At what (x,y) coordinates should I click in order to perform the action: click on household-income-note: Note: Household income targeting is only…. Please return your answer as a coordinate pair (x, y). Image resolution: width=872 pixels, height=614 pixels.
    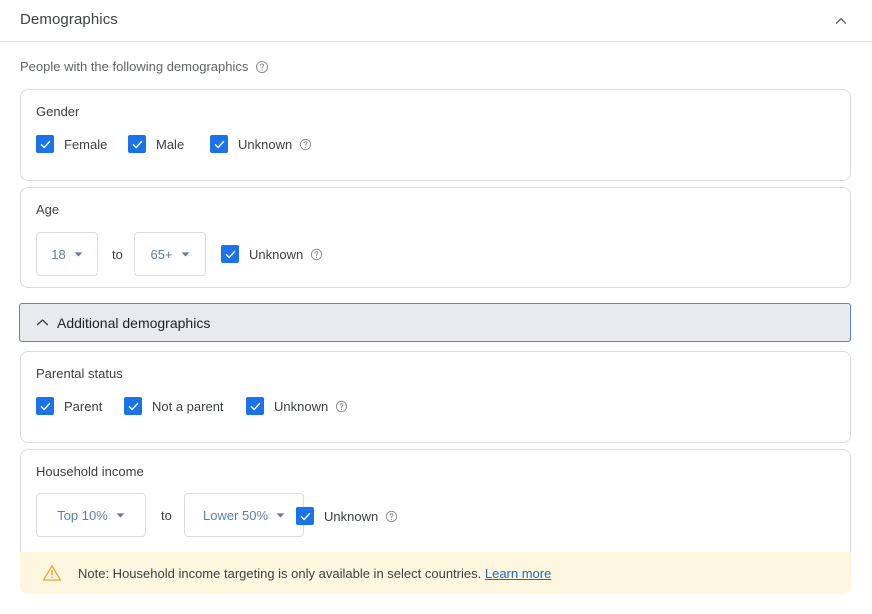
    Looking at the image, I should click on (435, 573).